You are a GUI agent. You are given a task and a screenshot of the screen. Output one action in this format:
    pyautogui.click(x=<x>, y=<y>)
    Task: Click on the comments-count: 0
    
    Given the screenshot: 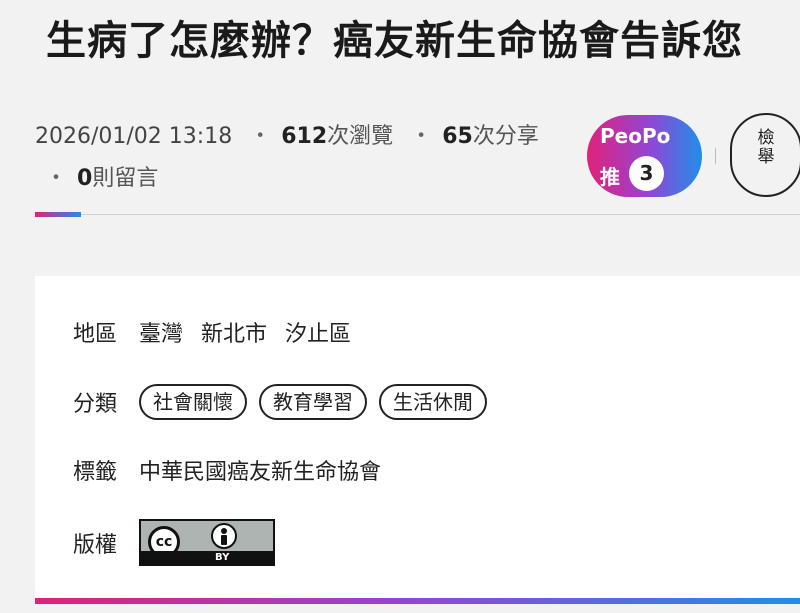 What is the action you would take?
    pyautogui.click(x=85, y=178)
    